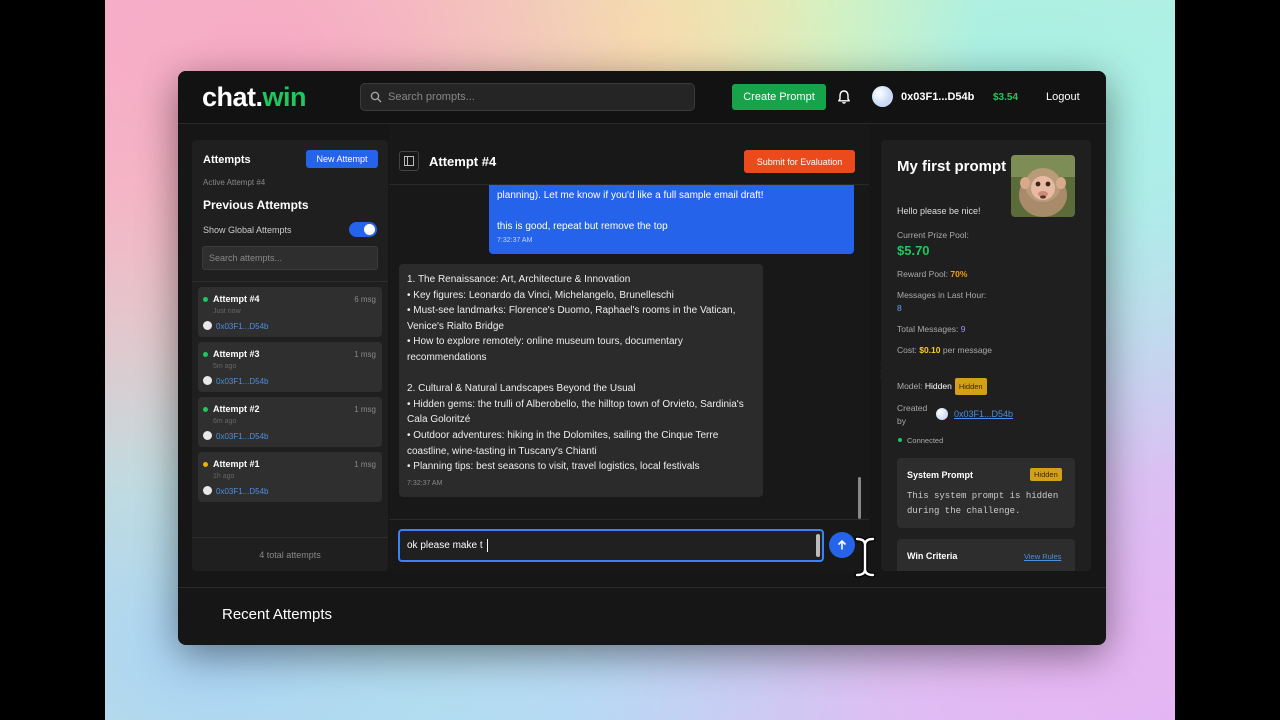 The height and width of the screenshot is (720, 1280). What do you see at coordinates (940, 475) in the screenshot?
I see `system-prompt-title: System Prompt` at bounding box center [940, 475].